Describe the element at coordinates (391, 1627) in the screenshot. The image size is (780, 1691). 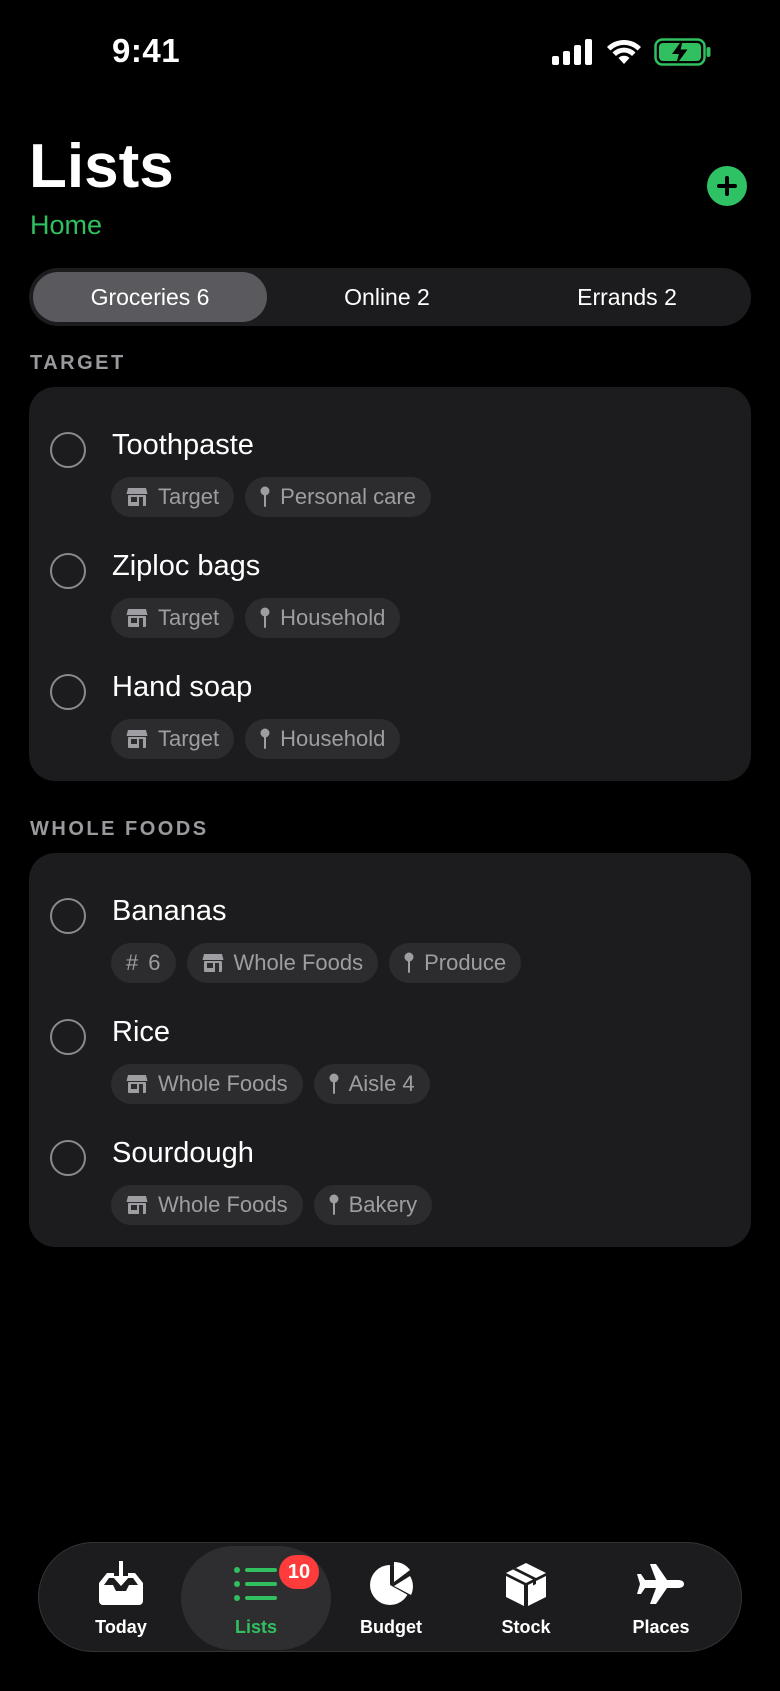
I see `tab-label: Budget` at that location.